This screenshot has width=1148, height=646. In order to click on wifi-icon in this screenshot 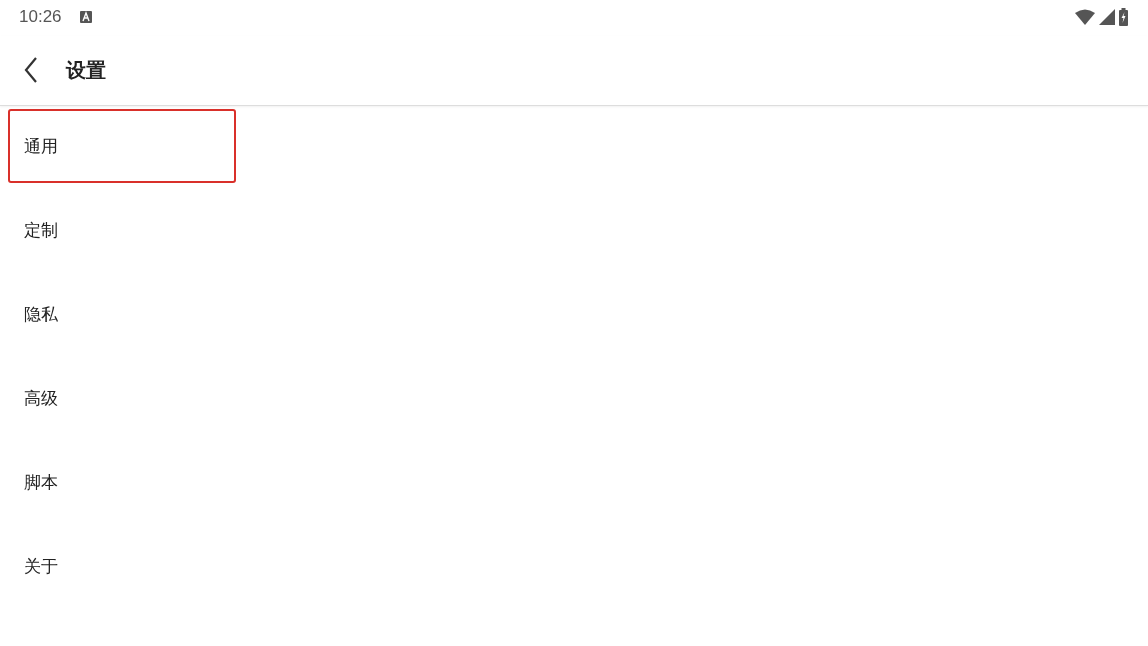, I will do `click(1085, 17)`.